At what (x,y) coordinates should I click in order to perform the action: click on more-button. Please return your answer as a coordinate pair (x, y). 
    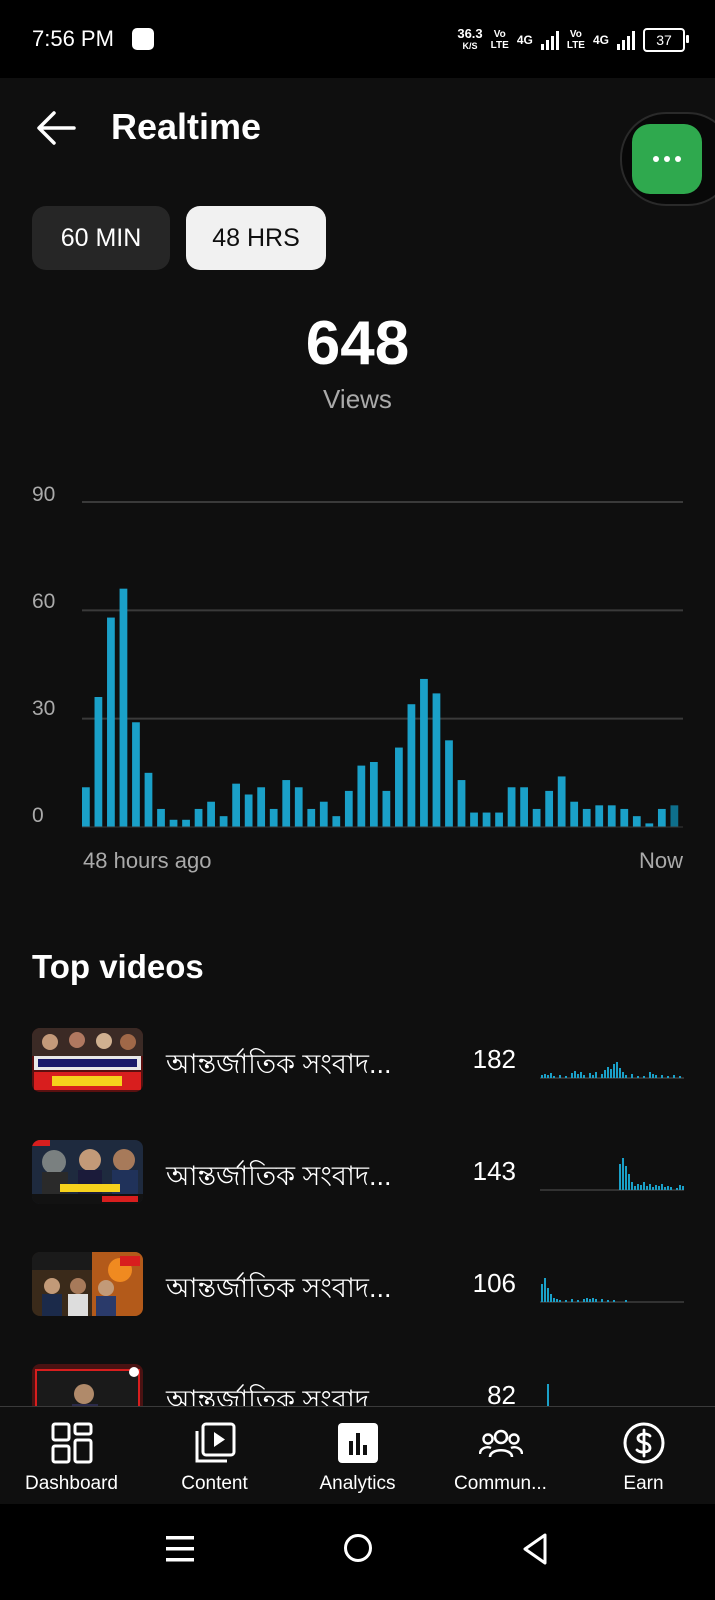
    Looking at the image, I should click on (667, 159).